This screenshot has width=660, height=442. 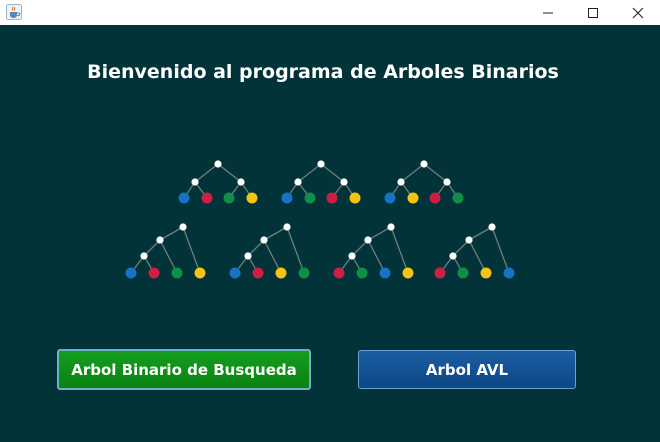 I want to click on close-icon, so click(x=638, y=13).